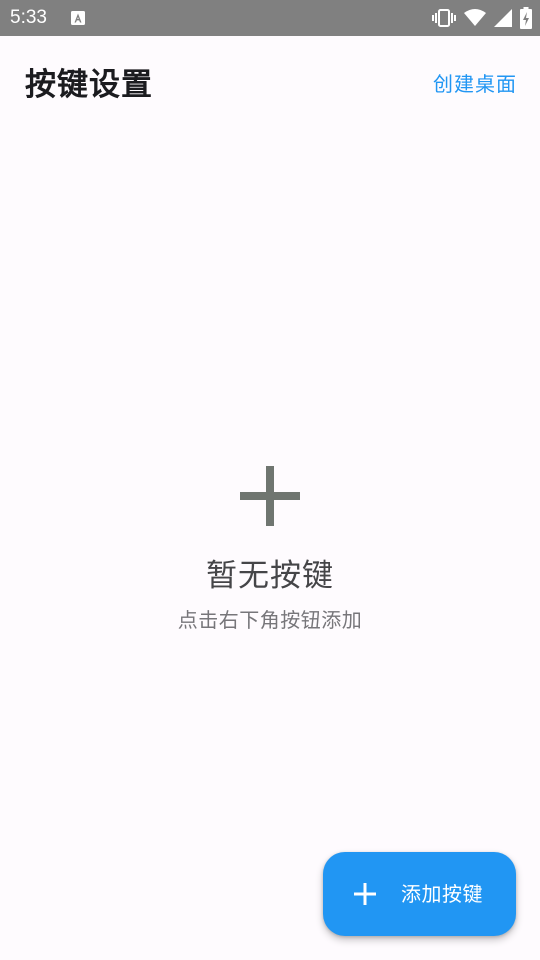 The width and height of the screenshot is (540, 960). What do you see at coordinates (475, 17) in the screenshot?
I see `wifi-icon` at bounding box center [475, 17].